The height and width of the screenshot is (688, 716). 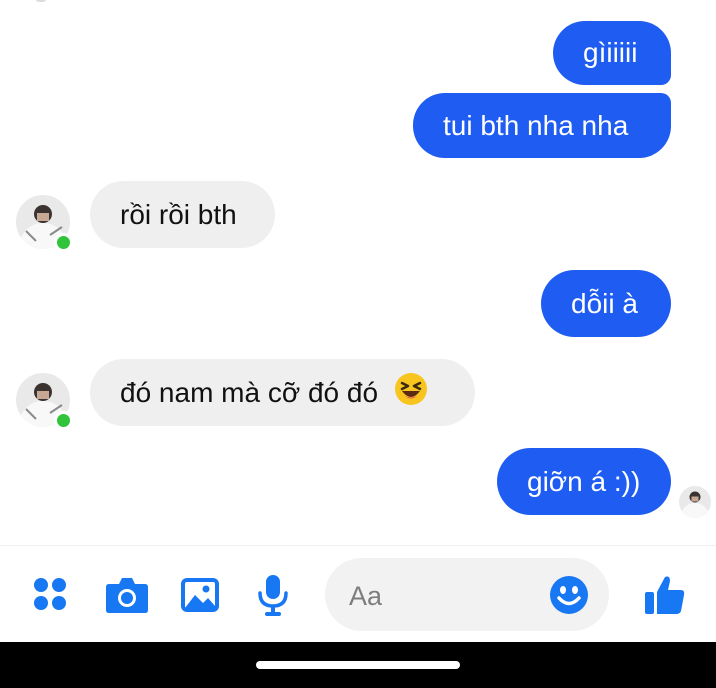 I want to click on outgoing-message: giỡn á :)), so click(x=584, y=481).